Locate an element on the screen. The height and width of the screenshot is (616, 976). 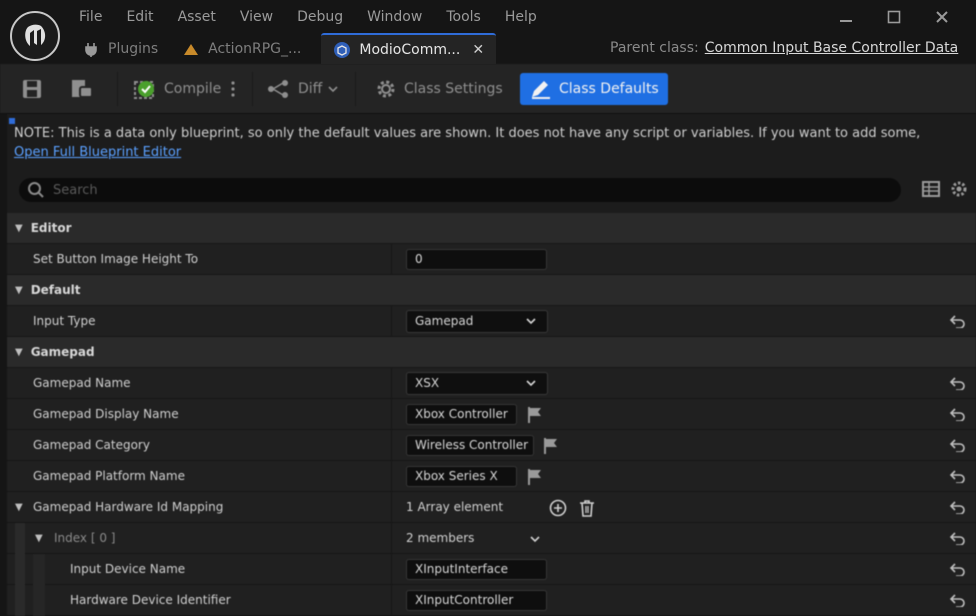
maximize-button is located at coordinates (894, 17).